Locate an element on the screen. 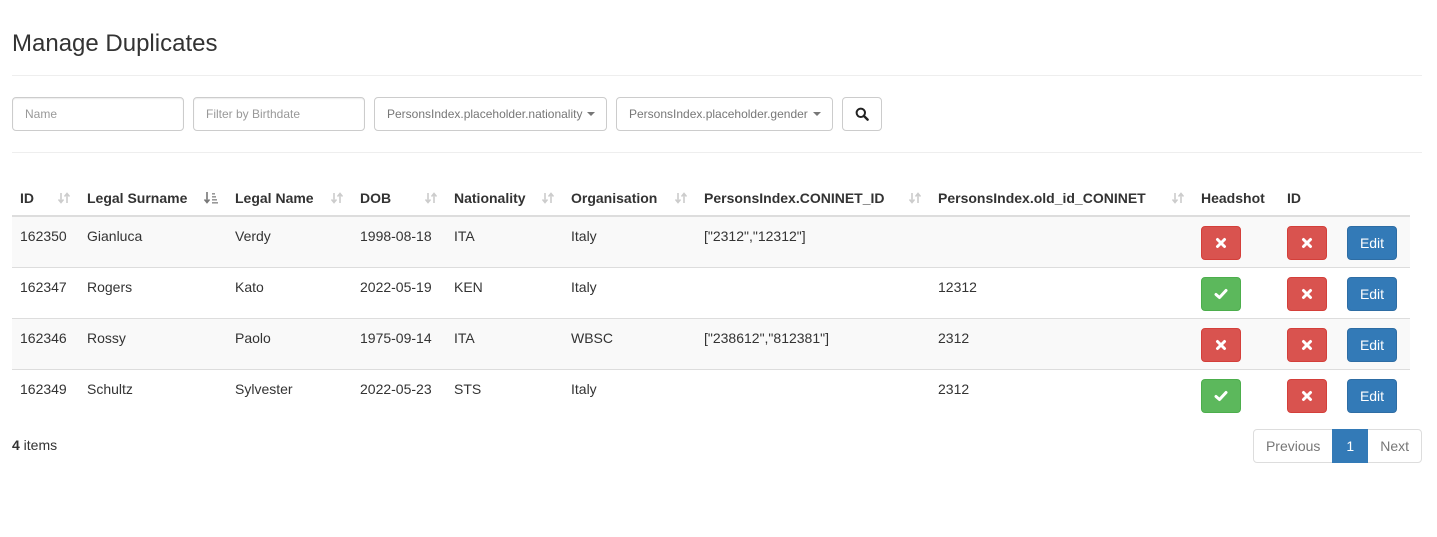 The height and width of the screenshot is (537, 1437). column-header-label: ID is located at coordinates (1294, 198).